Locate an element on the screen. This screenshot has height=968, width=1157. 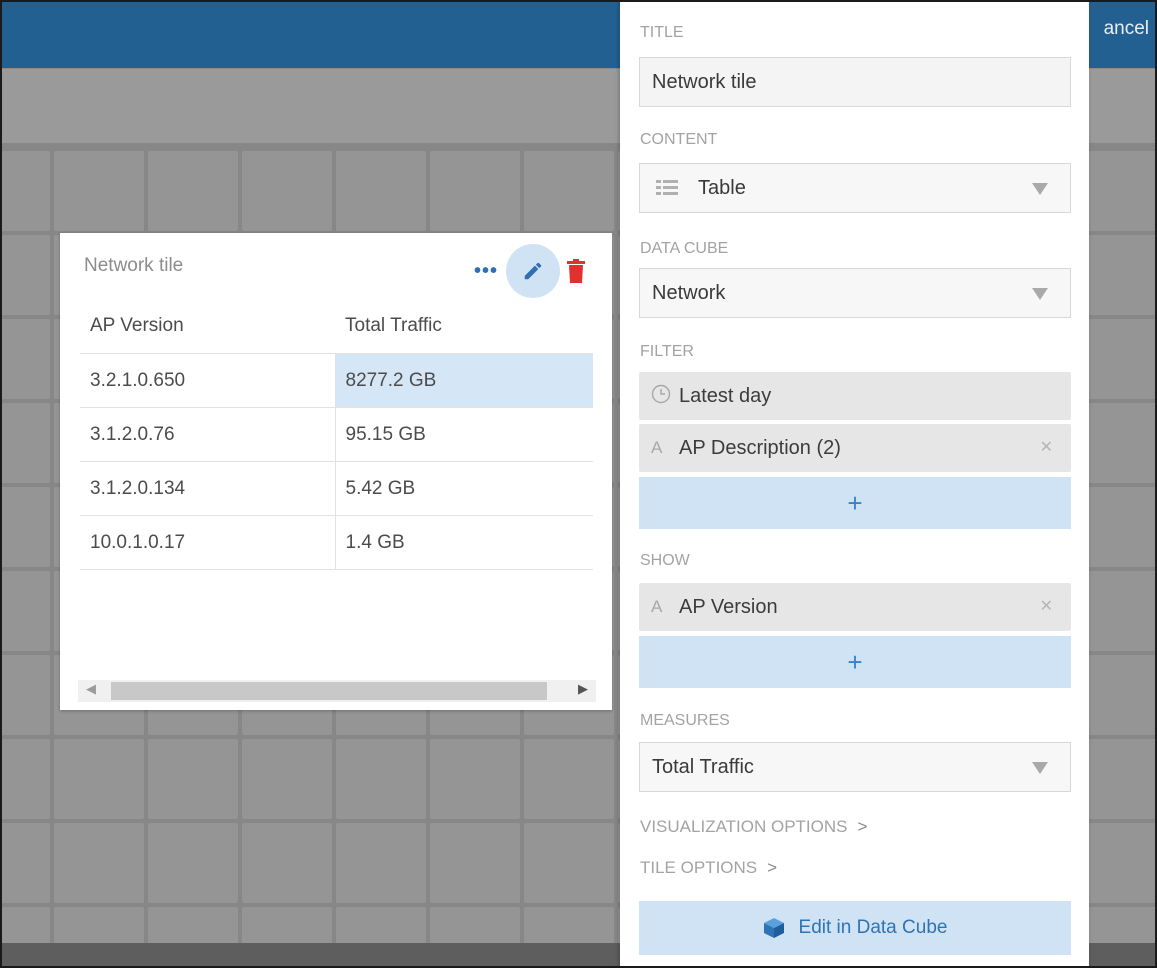
add-dimension-button: + is located at coordinates (855, 662).